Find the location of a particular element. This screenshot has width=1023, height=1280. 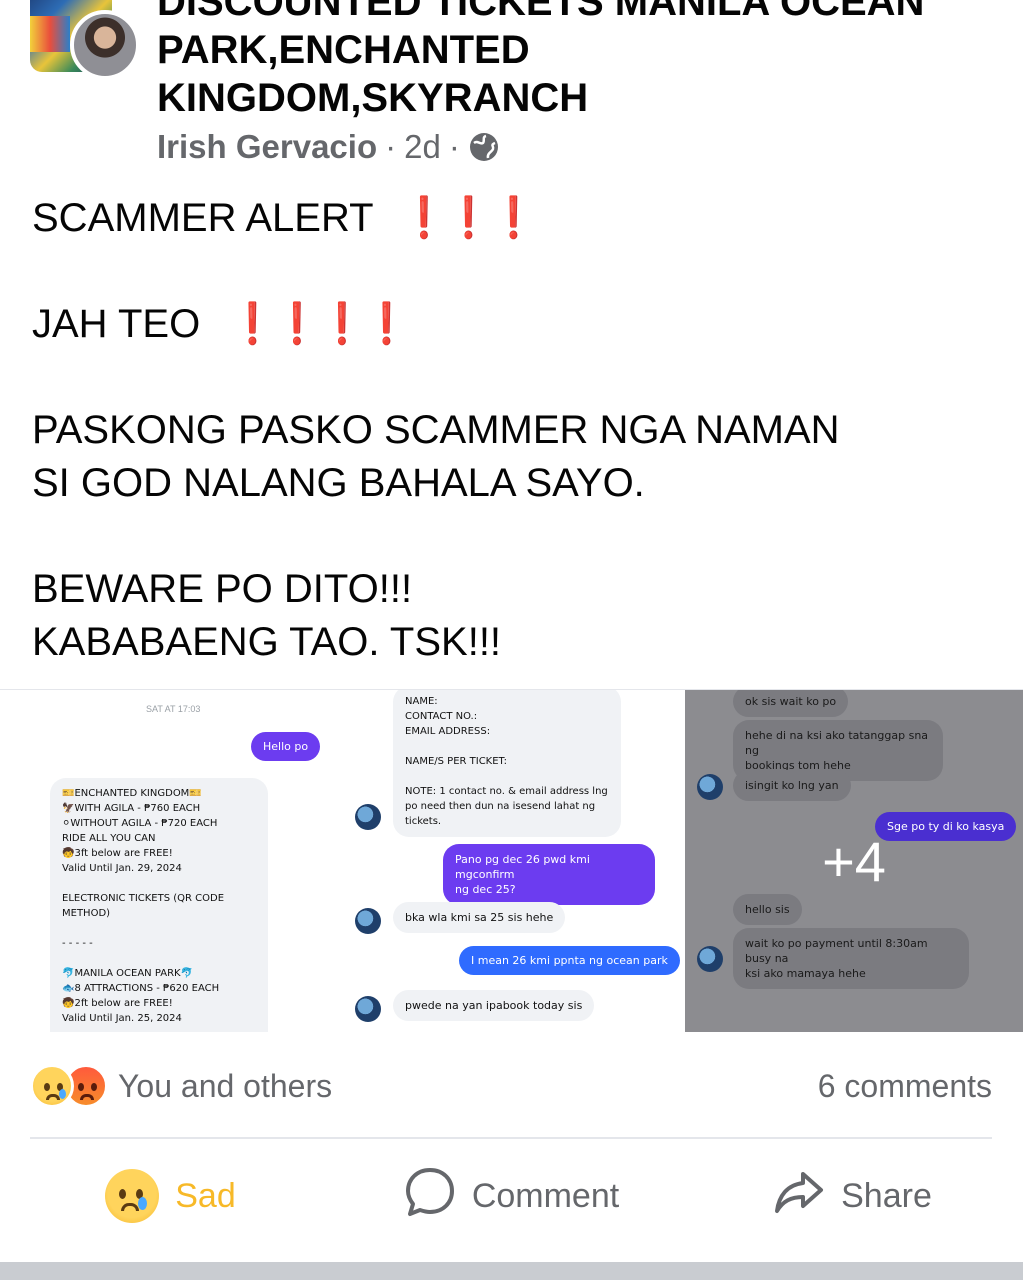

reaction-list: You and others is located at coordinates (181, 1086).